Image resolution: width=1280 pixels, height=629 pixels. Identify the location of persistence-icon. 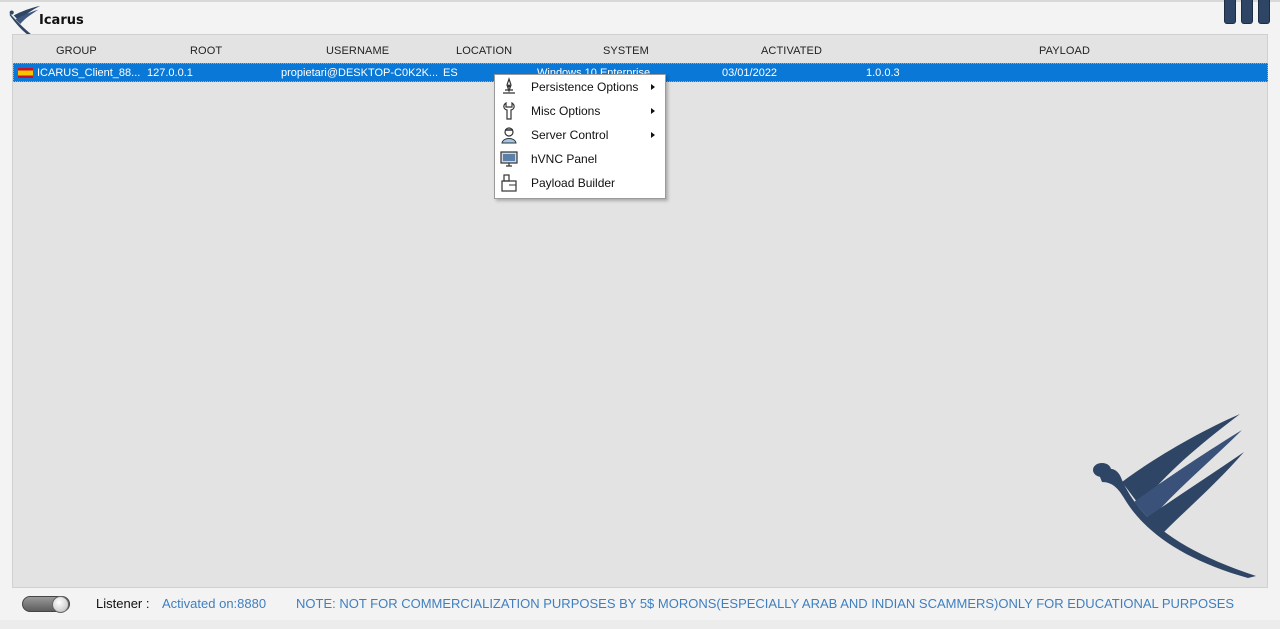
(509, 85).